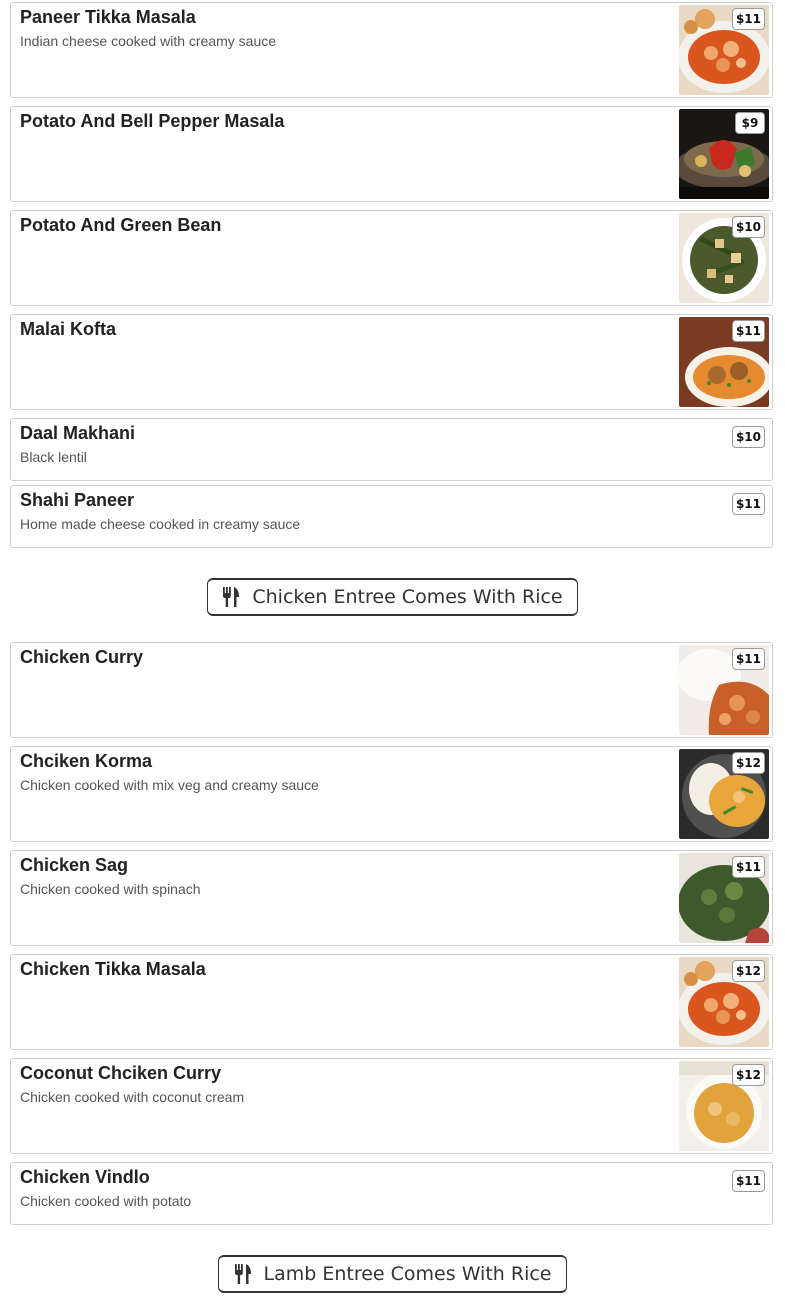  I want to click on item-name: Chicken Vindlo, so click(85, 1177).